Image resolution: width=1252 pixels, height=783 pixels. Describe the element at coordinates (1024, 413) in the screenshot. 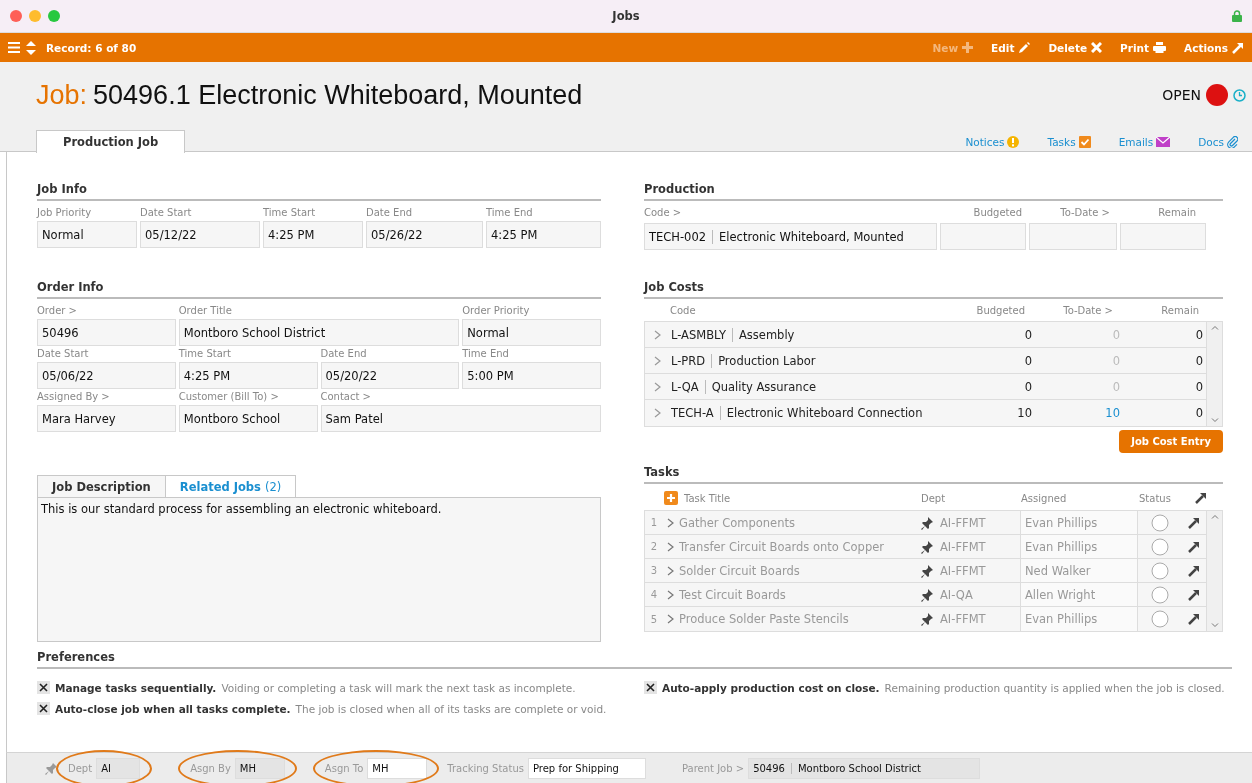

I see `table-cell-text: 10` at that location.